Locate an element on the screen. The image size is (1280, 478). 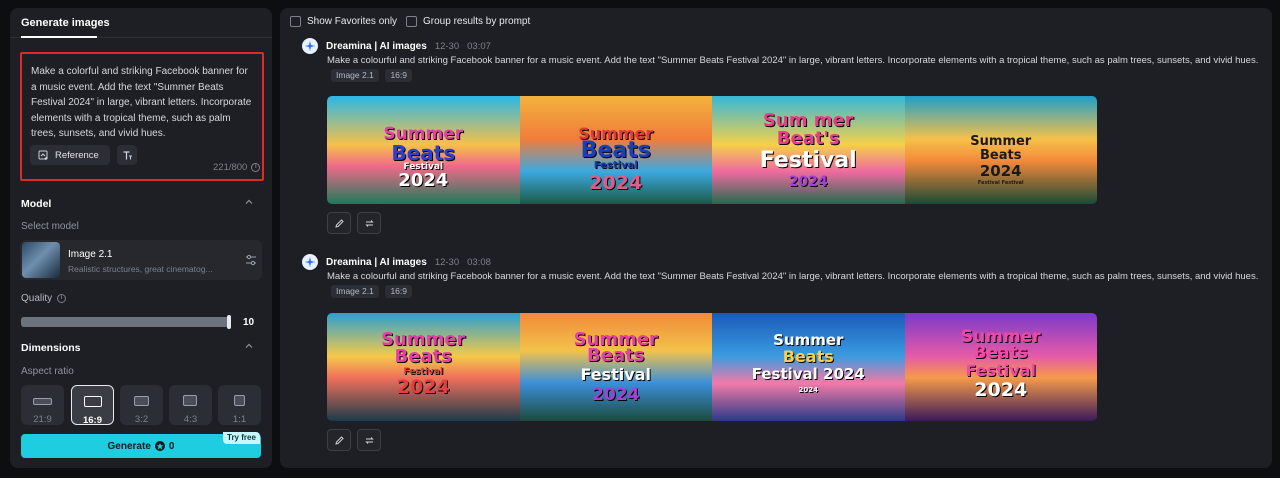
model-name: Image 2.1 is located at coordinates (90, 254).